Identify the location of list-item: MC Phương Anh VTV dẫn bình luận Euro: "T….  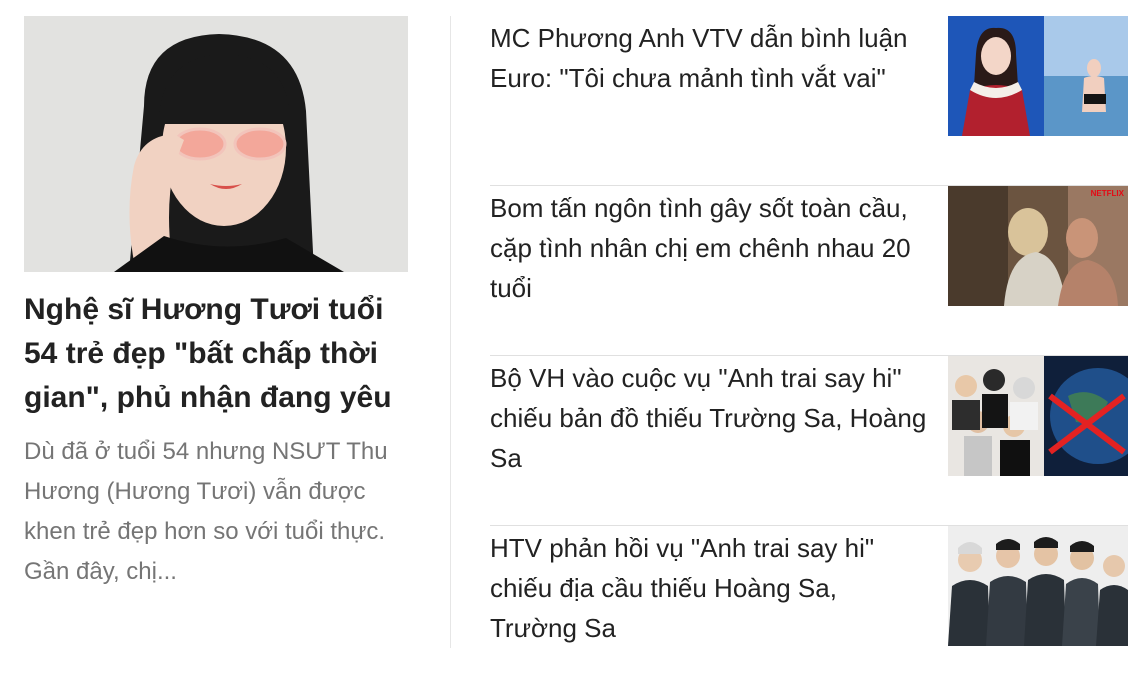
(809, 101).